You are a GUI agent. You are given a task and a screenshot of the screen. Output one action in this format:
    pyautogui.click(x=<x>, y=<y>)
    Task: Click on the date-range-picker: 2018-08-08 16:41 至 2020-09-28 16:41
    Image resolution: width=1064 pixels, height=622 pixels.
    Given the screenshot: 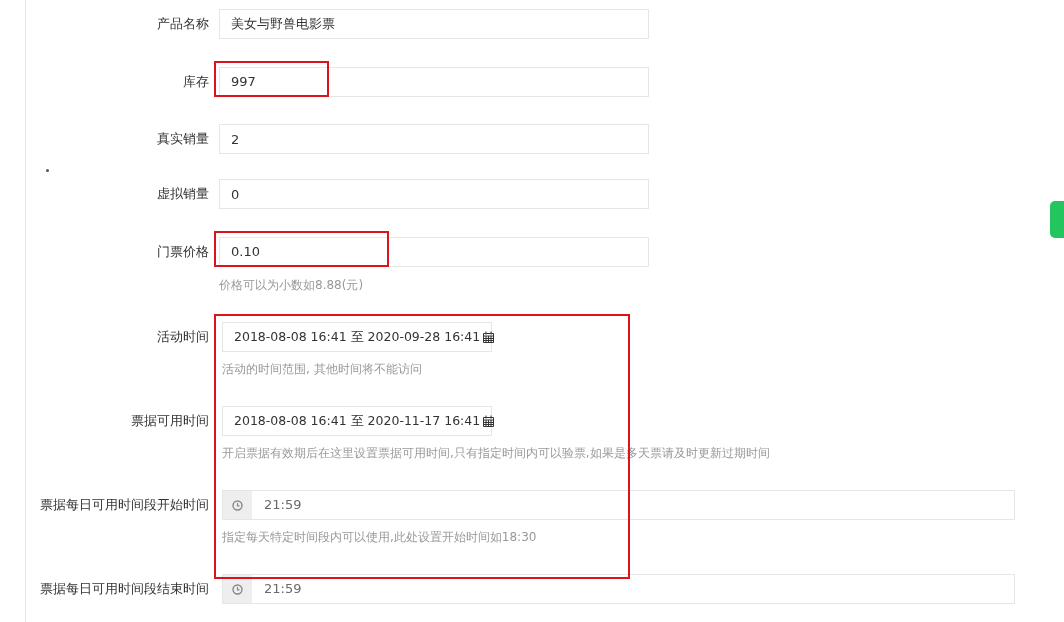 What is the action you would take?
    pyautogui.click(x=357, y=337)
    